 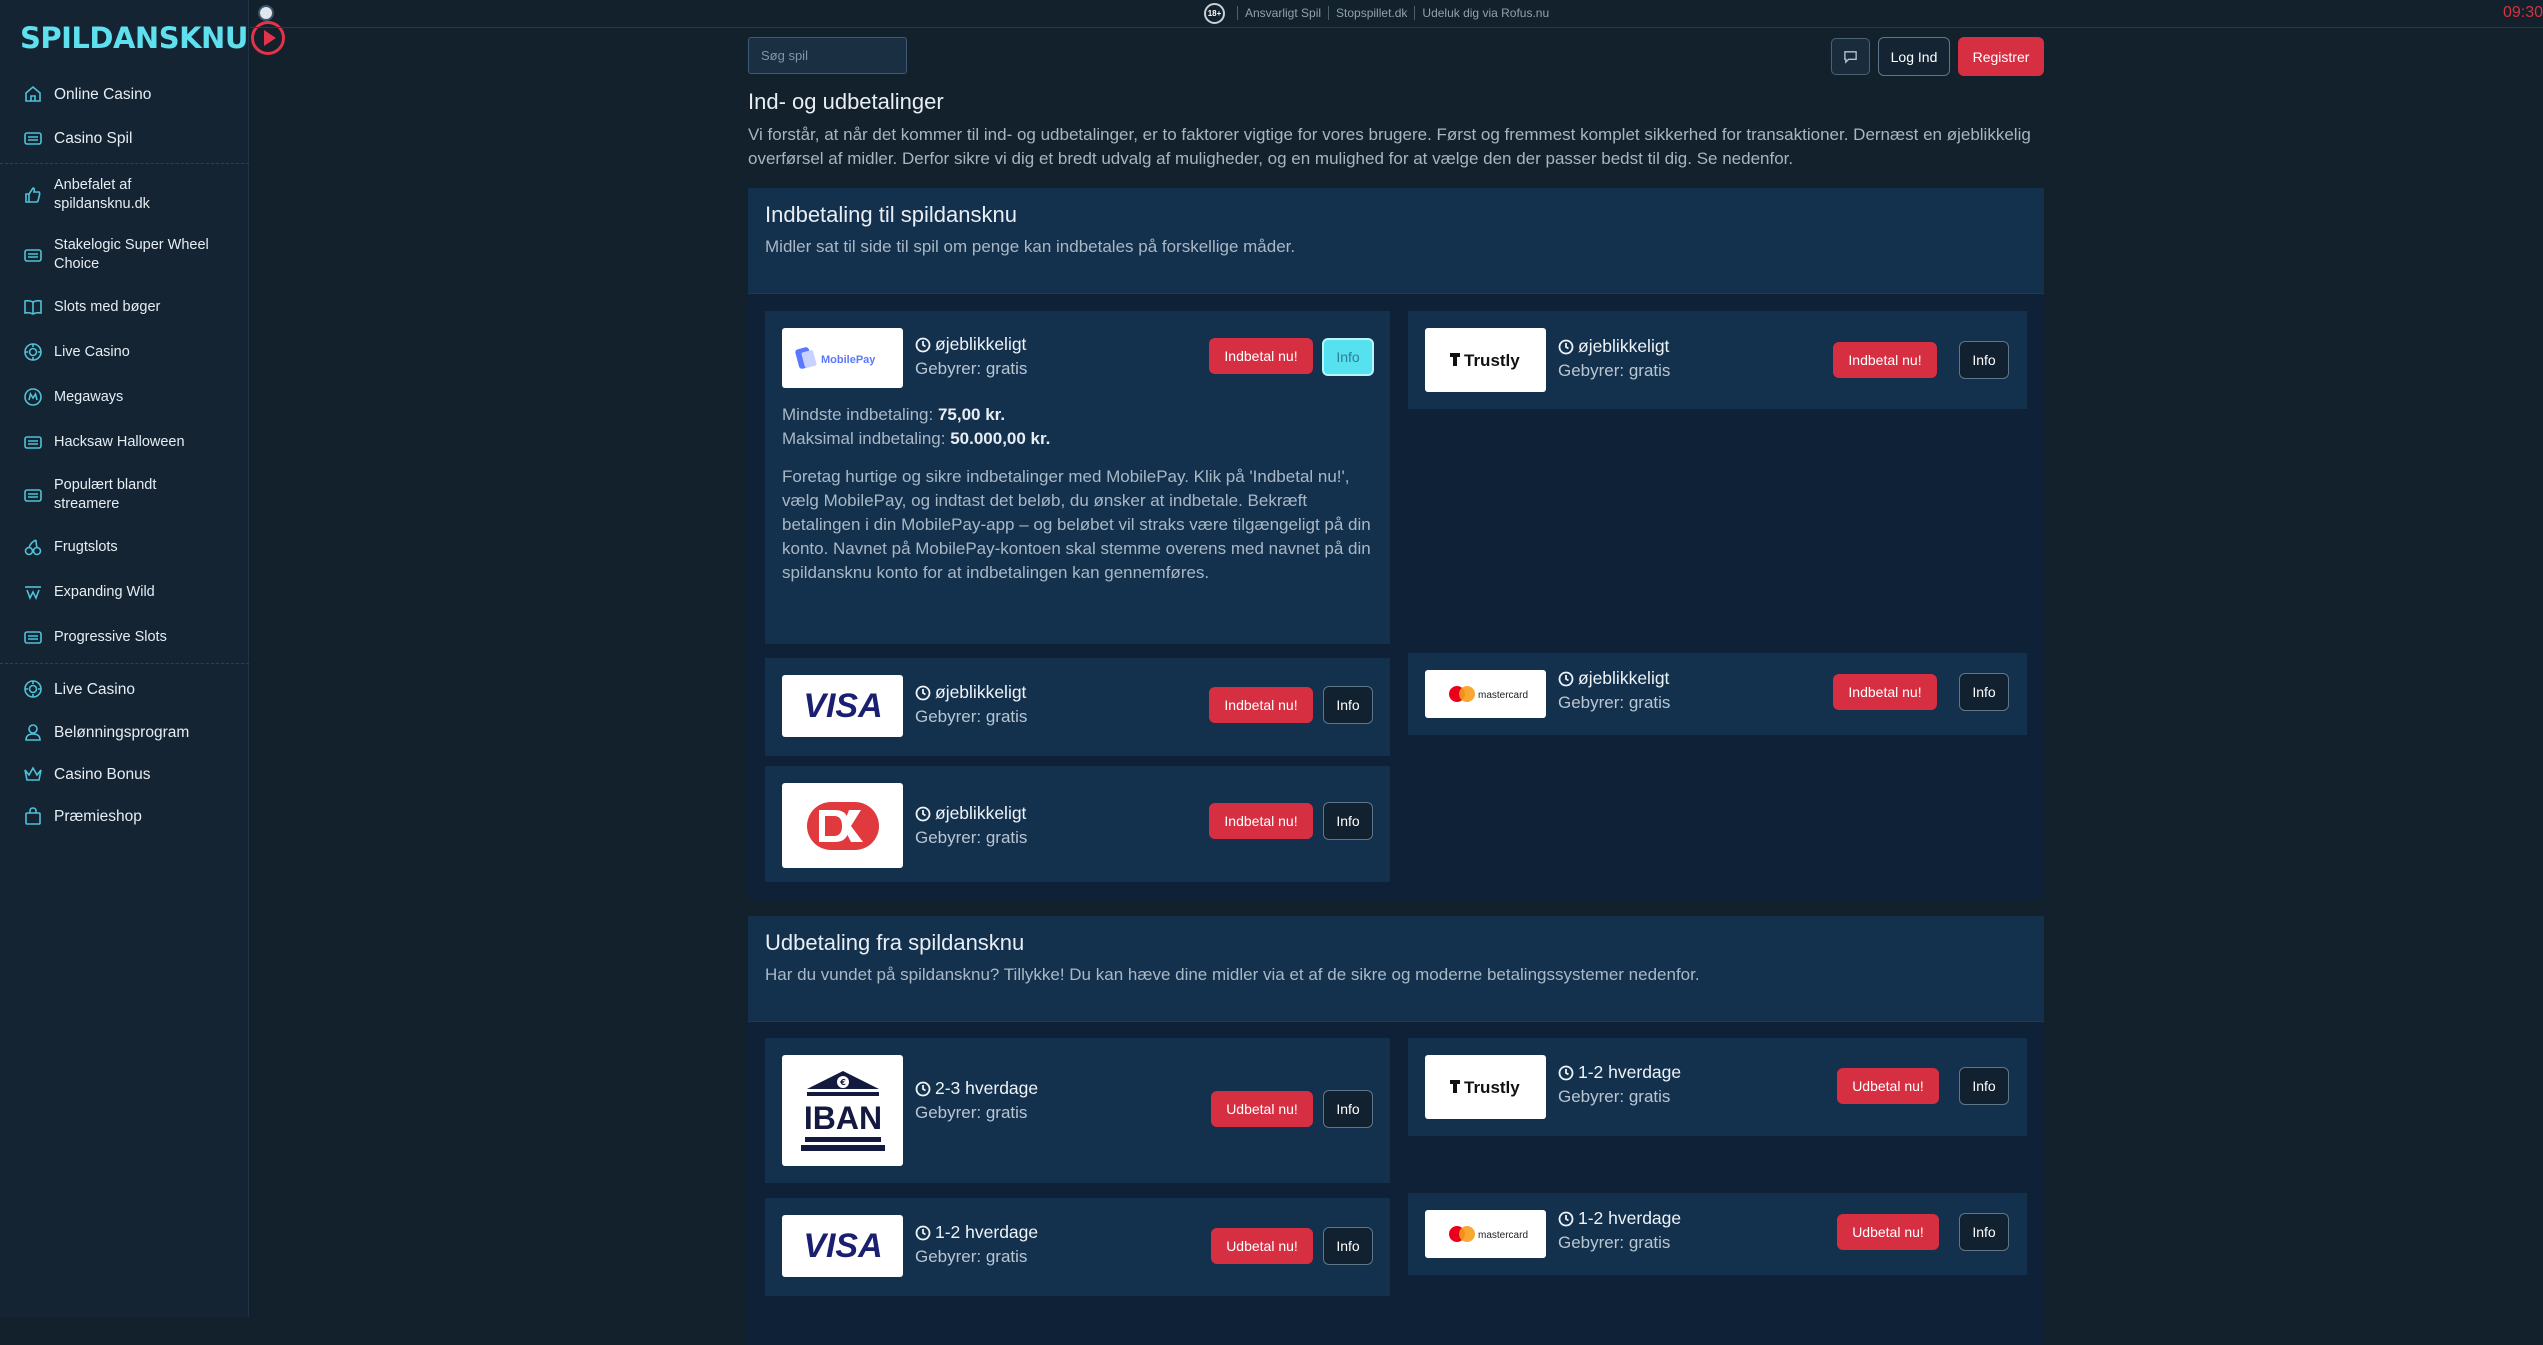 I want to click on svg-text: Trustly, so click(x=1492, y=360).